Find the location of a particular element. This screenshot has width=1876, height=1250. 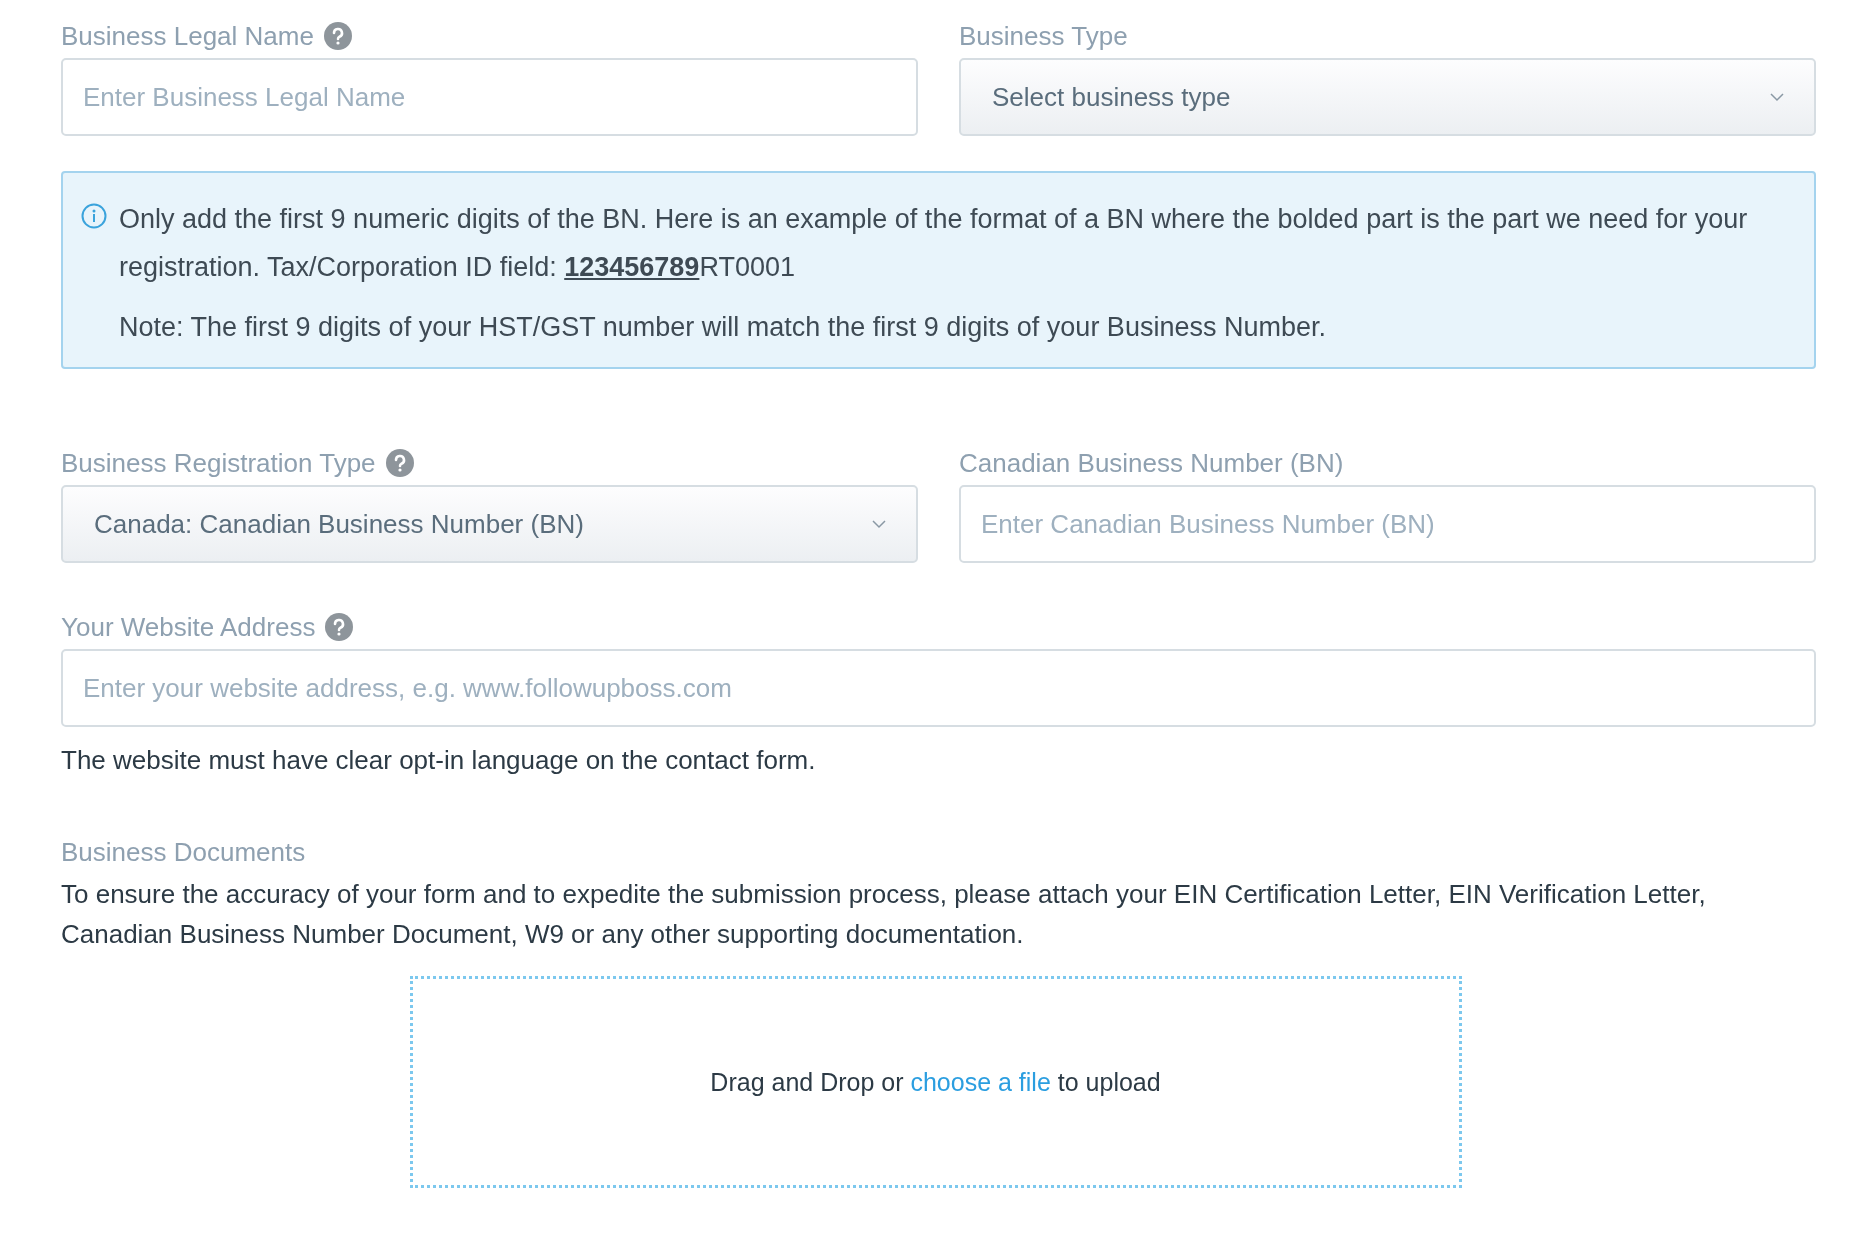

field-label: Canadian Business Number (BN) is located at coordinates (1151, 463).